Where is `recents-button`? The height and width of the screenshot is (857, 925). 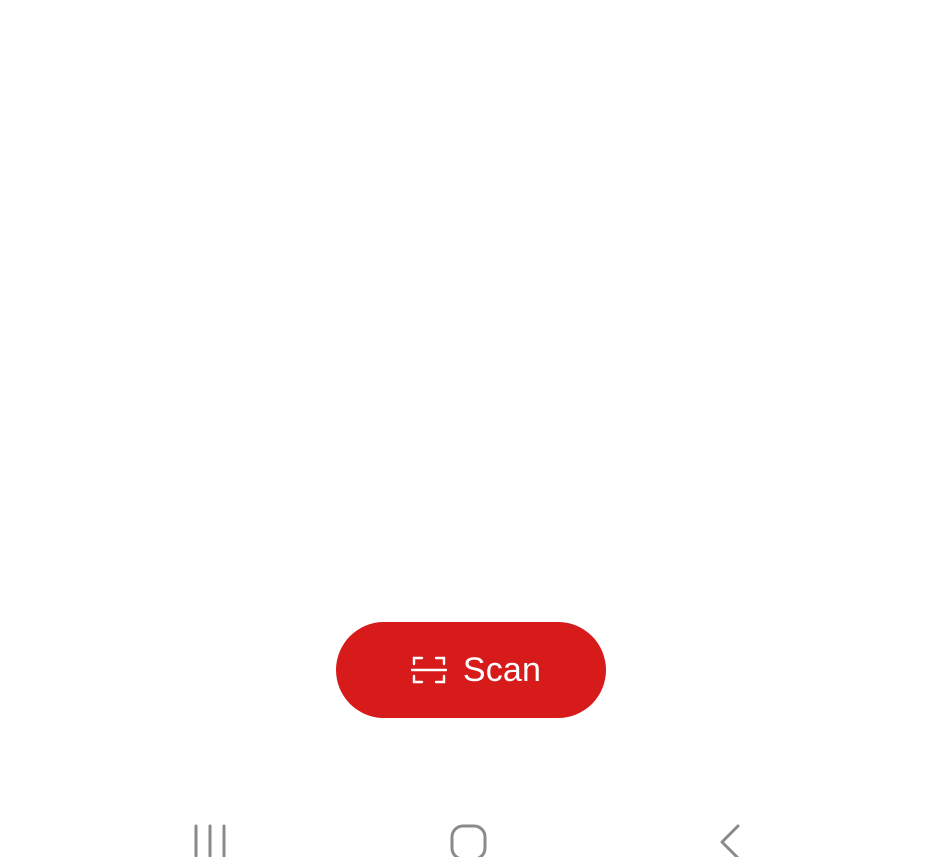
recents-button is located at coordinates (210, 838).